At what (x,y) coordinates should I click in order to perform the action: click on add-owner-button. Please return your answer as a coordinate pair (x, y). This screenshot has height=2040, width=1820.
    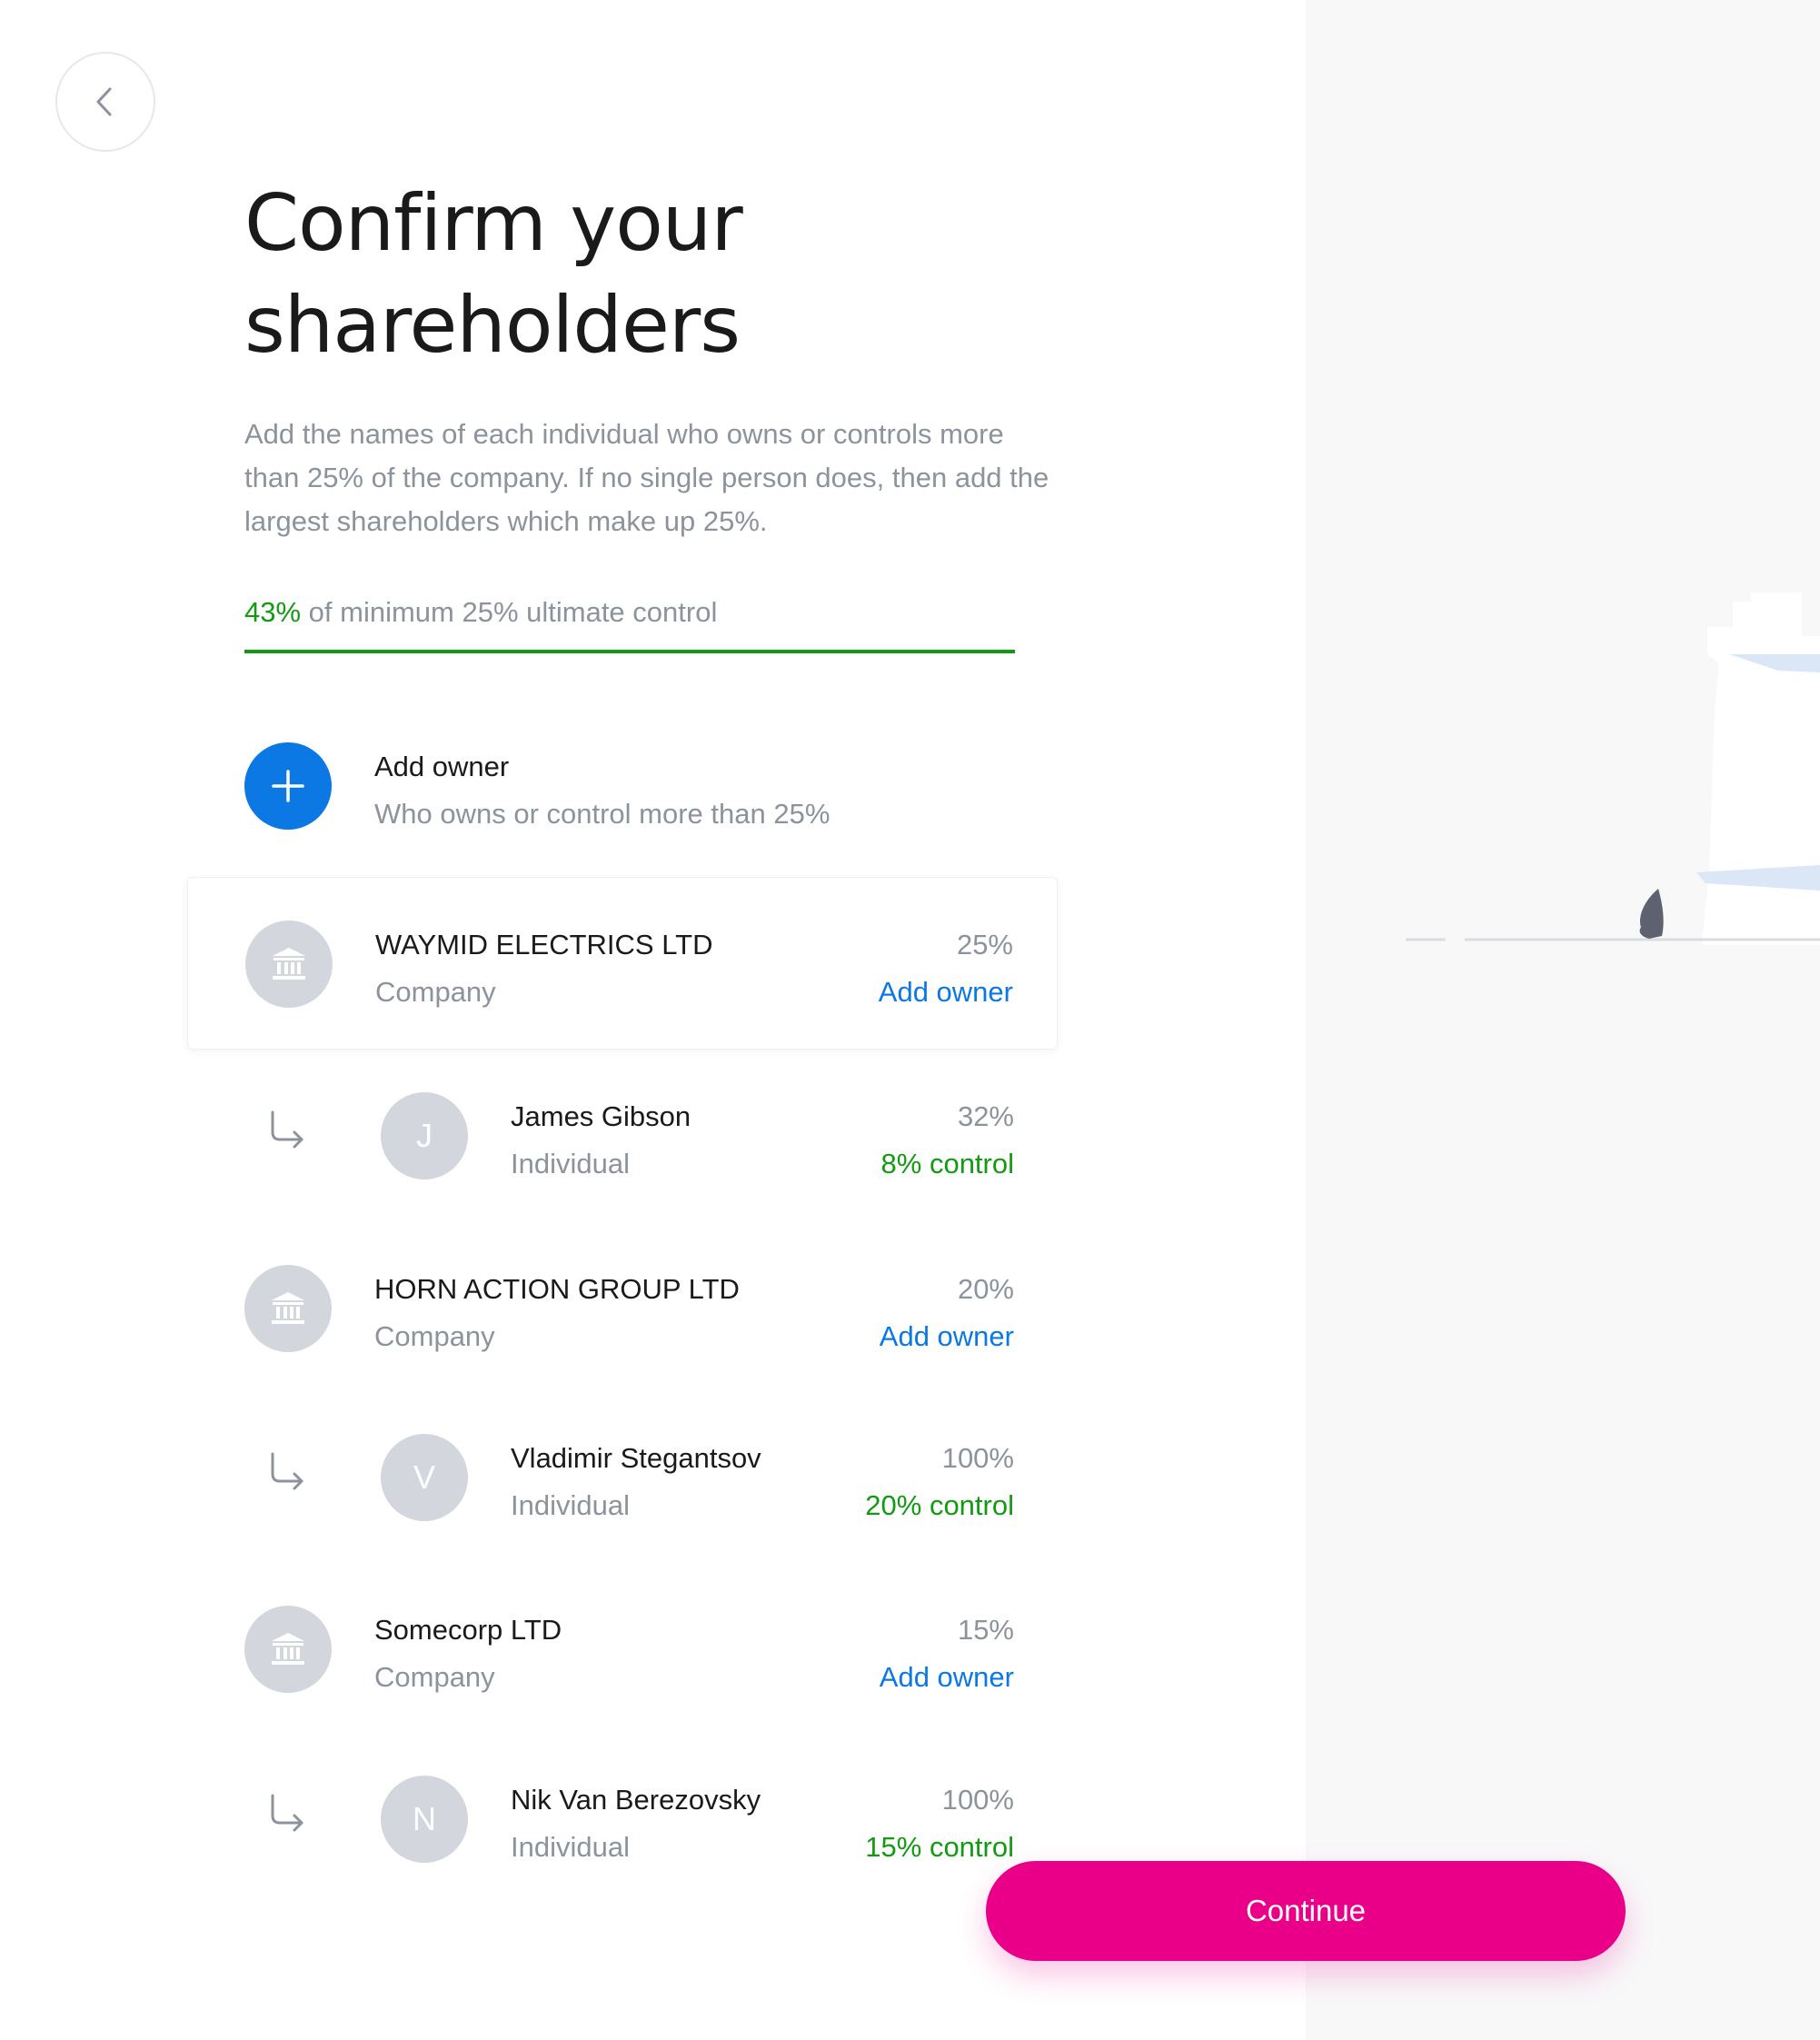
    Looking at the image, I should click on (288, 786).